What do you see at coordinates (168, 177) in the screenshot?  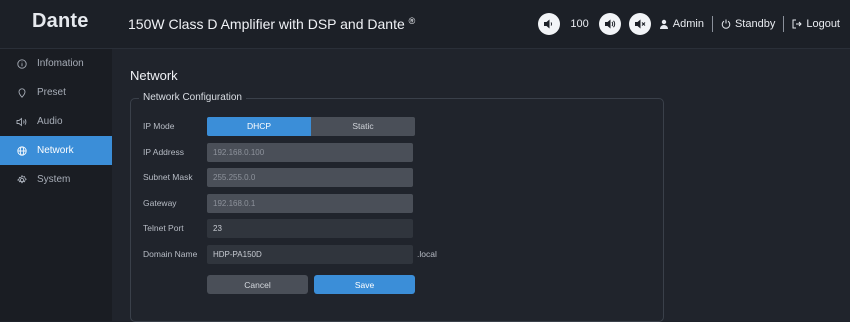 I see `subnet-mask-label: Subnet Mask` at bounding box center [168, 177].